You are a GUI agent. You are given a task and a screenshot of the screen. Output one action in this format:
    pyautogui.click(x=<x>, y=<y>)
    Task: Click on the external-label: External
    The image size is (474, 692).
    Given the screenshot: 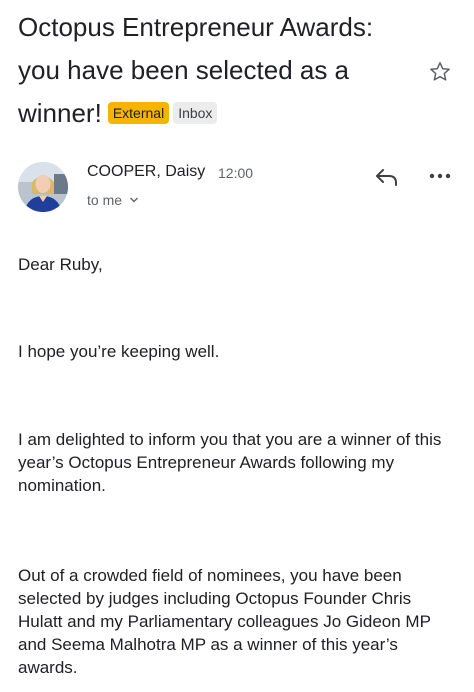 What is the action you would take?
    pyautogui.click(x=138, y=113)
    